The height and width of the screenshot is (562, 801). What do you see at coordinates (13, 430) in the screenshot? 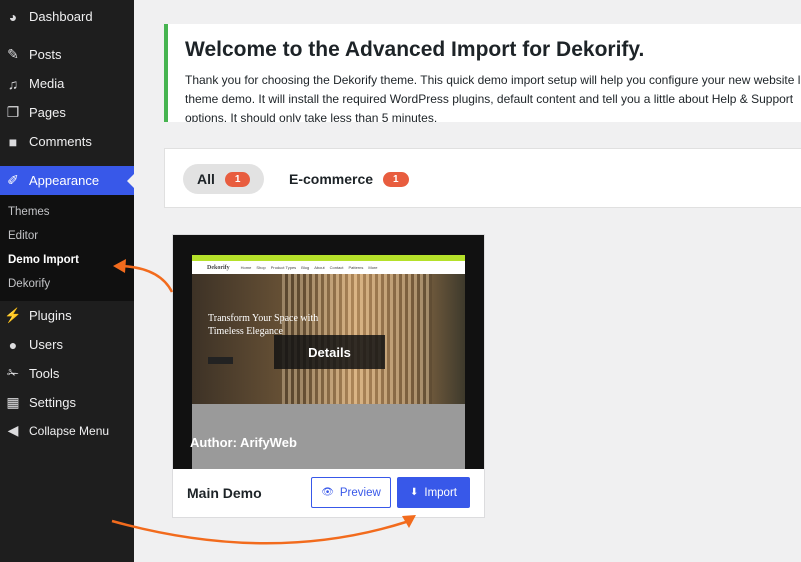
I see `collapse-icon: ◀` at bounding box center [13, 430].